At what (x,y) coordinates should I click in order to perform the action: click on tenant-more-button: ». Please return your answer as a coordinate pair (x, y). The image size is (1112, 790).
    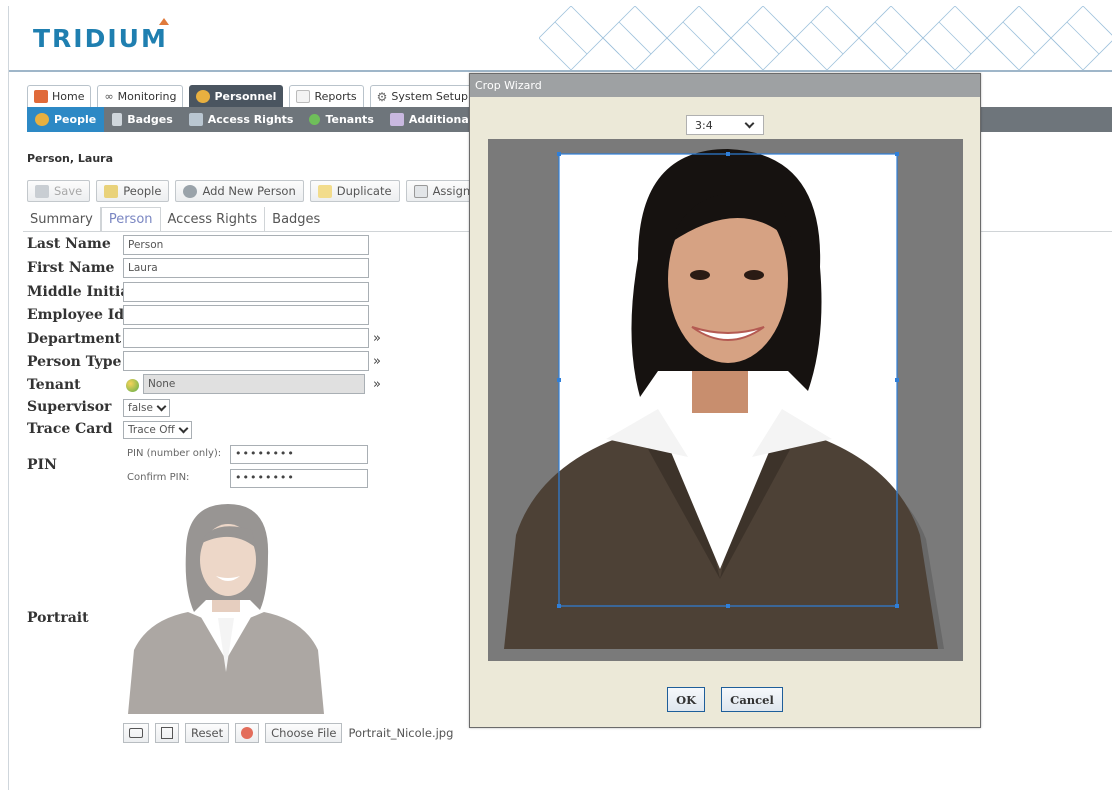
    Looking at the image, I should click on (377, 384).